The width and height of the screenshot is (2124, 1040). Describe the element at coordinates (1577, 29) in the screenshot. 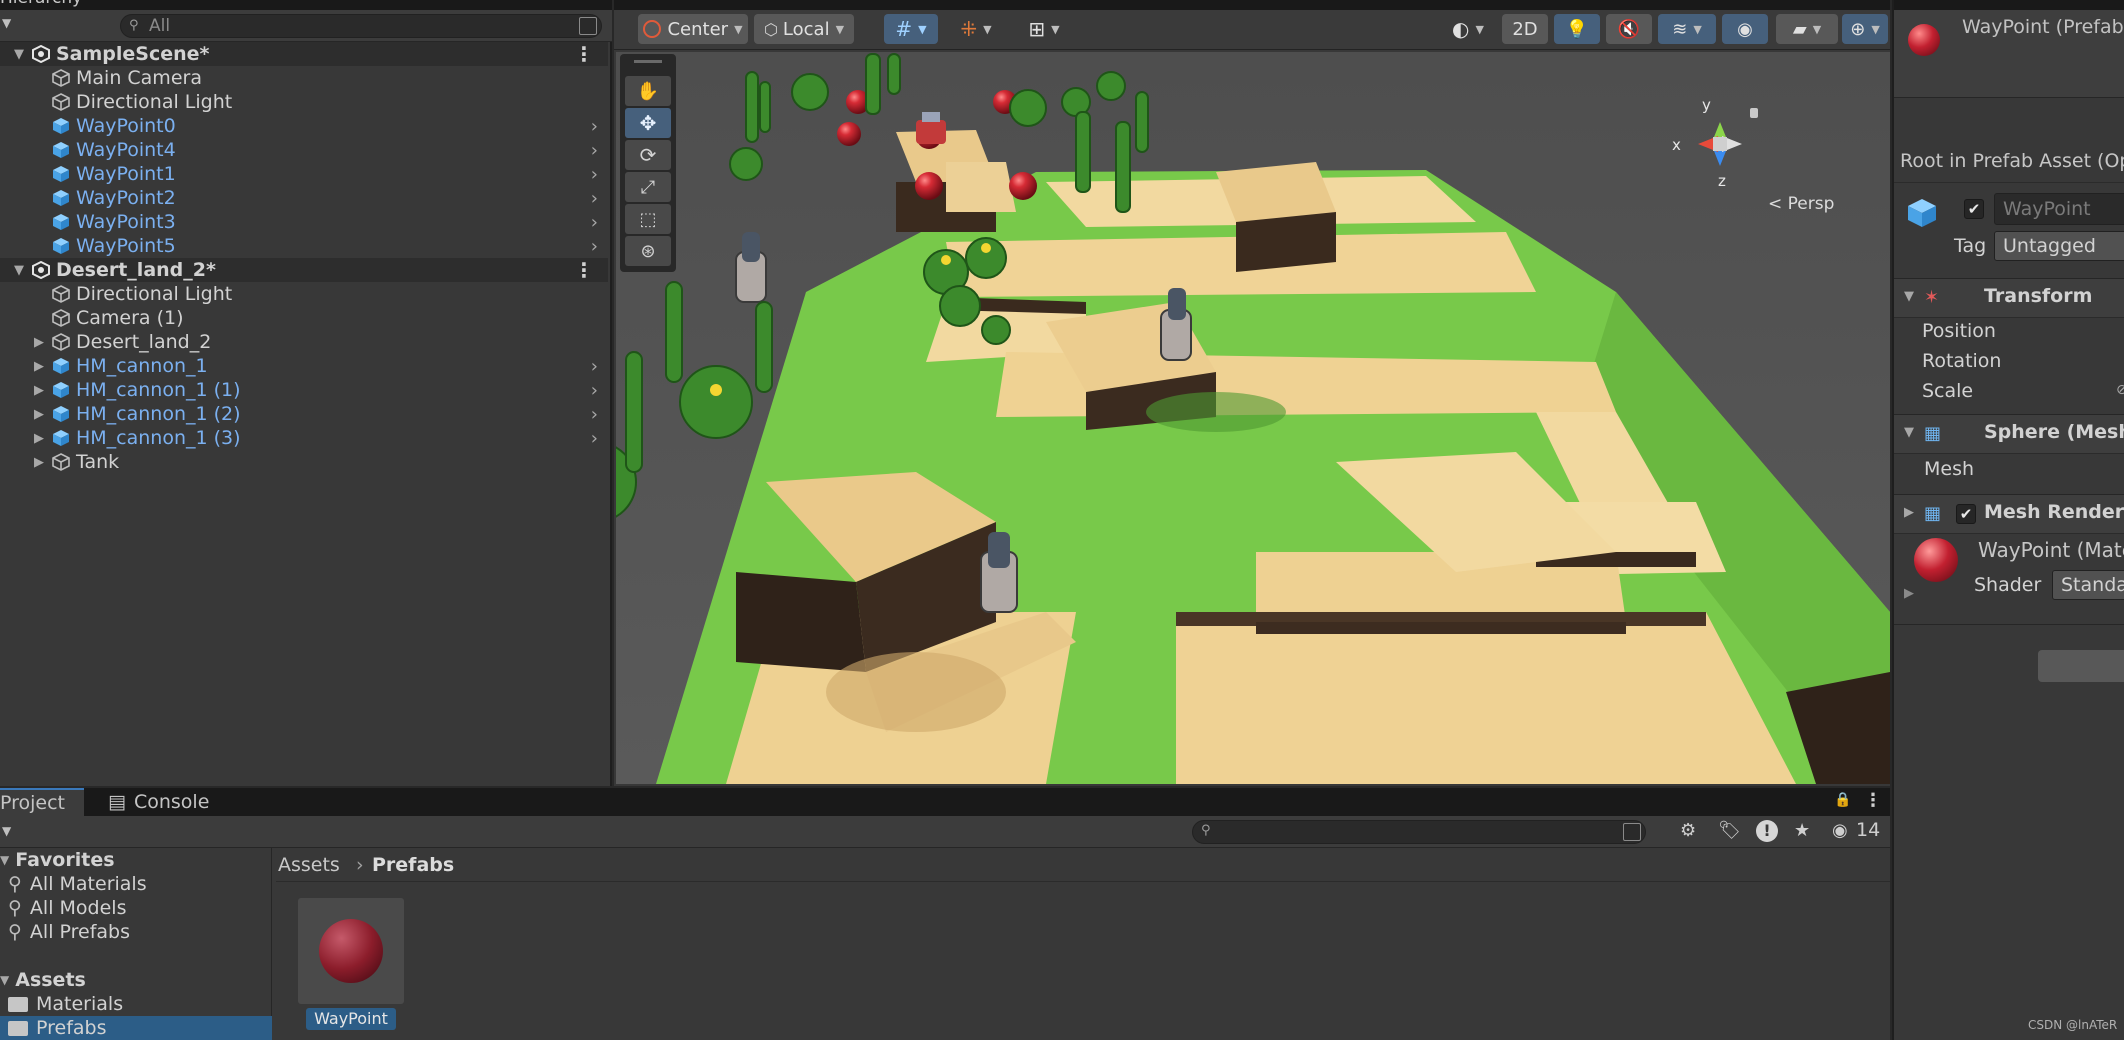

I see `lighting-toggle: 💡` at that location.